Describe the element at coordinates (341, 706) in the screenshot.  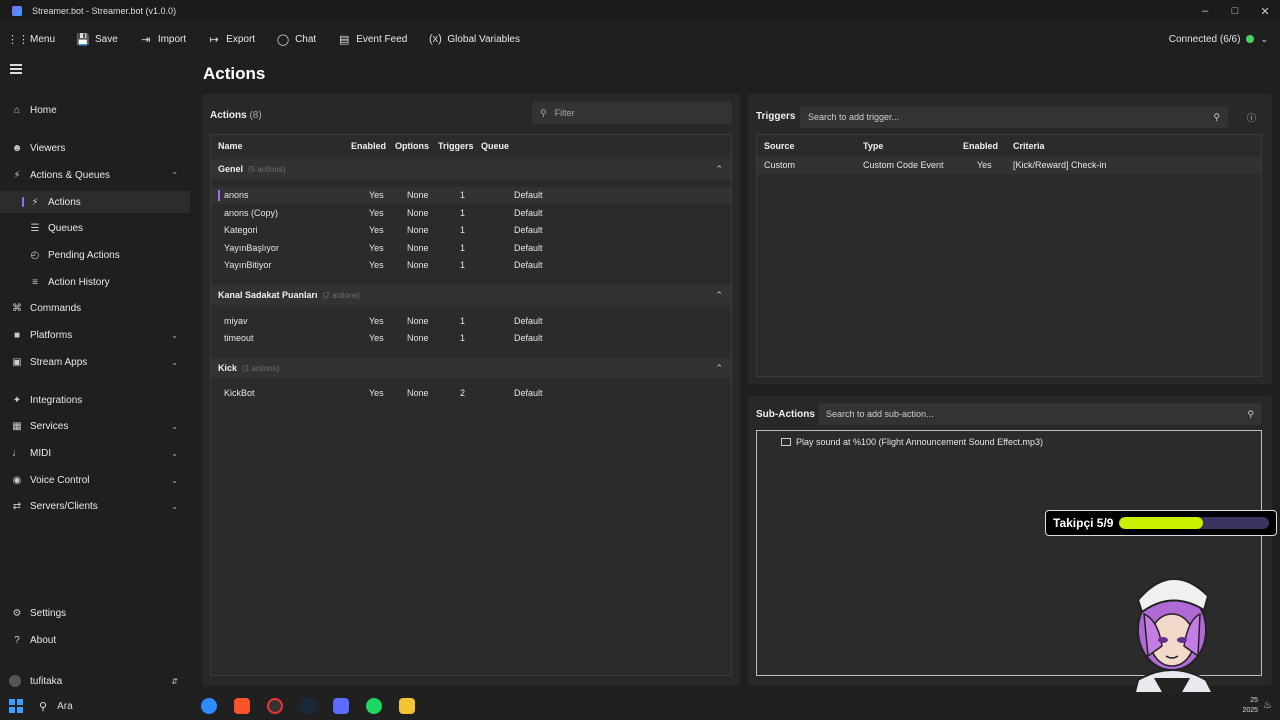
I see `streamerbot-icon` at that location.